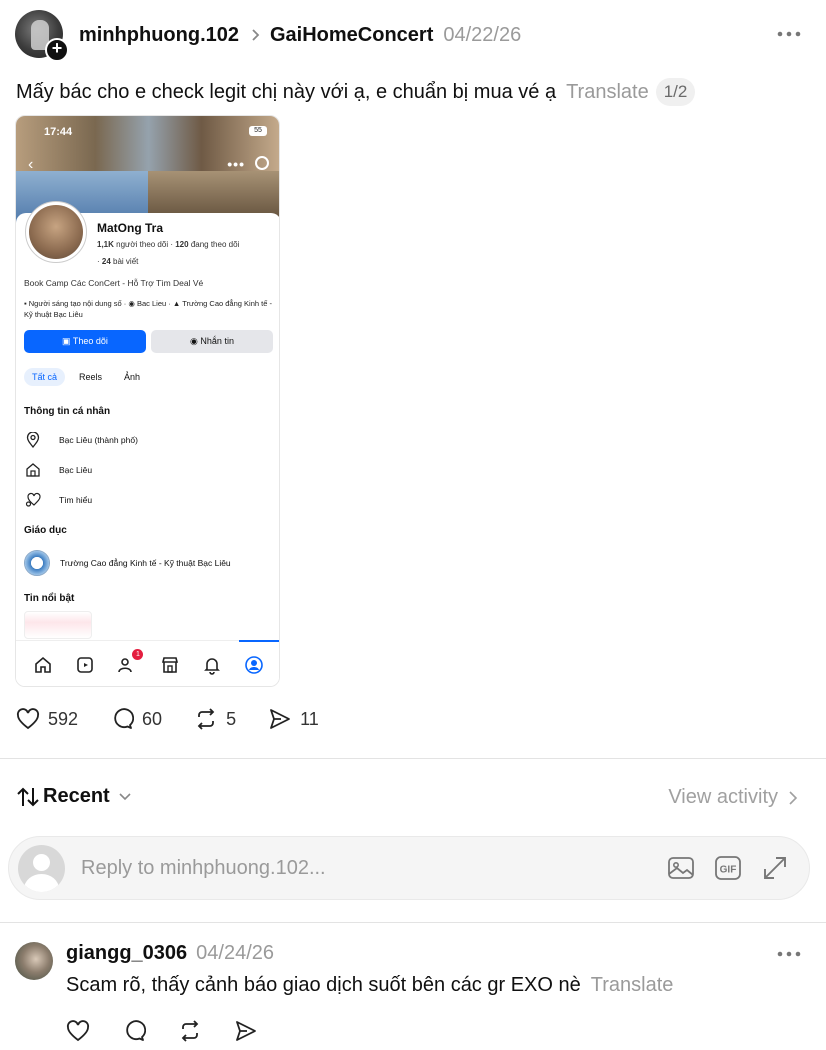  What do you see at coordinates (67, 411) in the screenshot?
I see `personal-info-title: Thông tin cá nhân` at bounding box center [67, 411].